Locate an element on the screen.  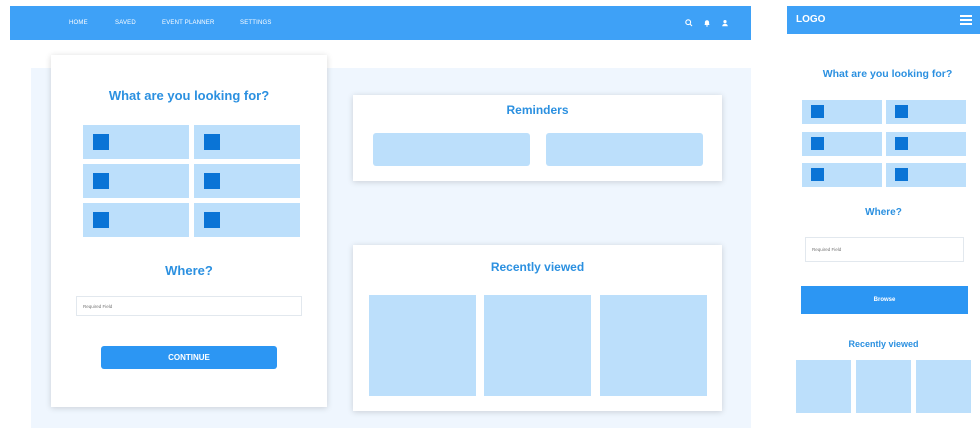
logo: LOGO is located at coordinates (810, 20).